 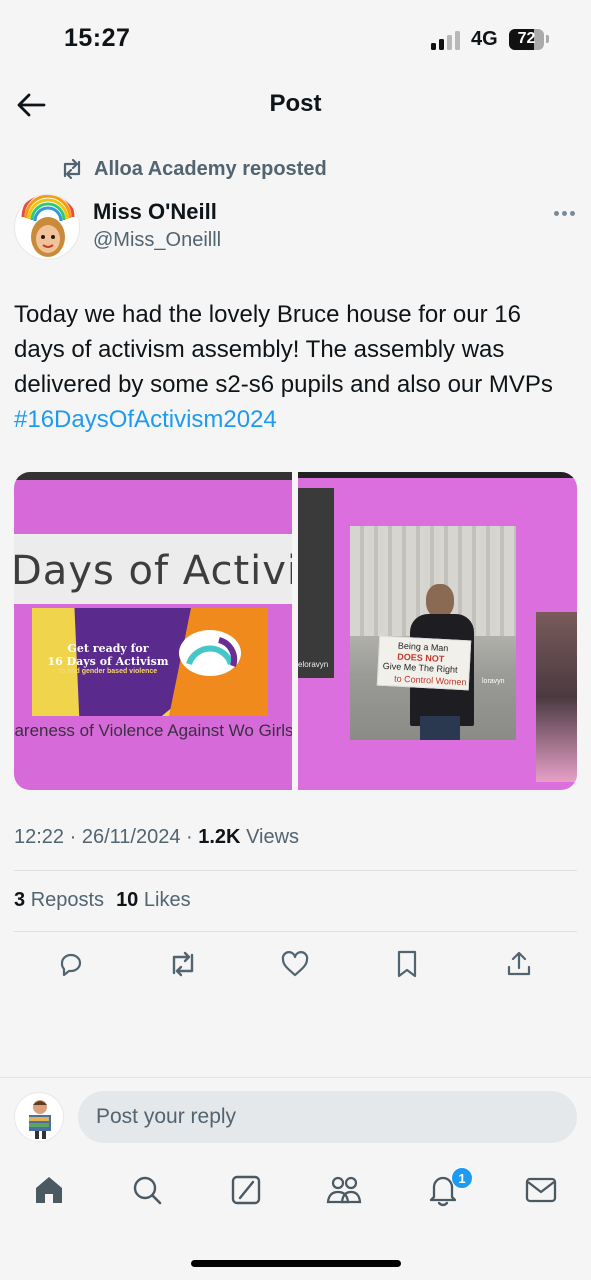 What do you see at coordinates (20, 900) in the screenshot?
I see `reposts-count: 3` at bounding box center [20, 900].